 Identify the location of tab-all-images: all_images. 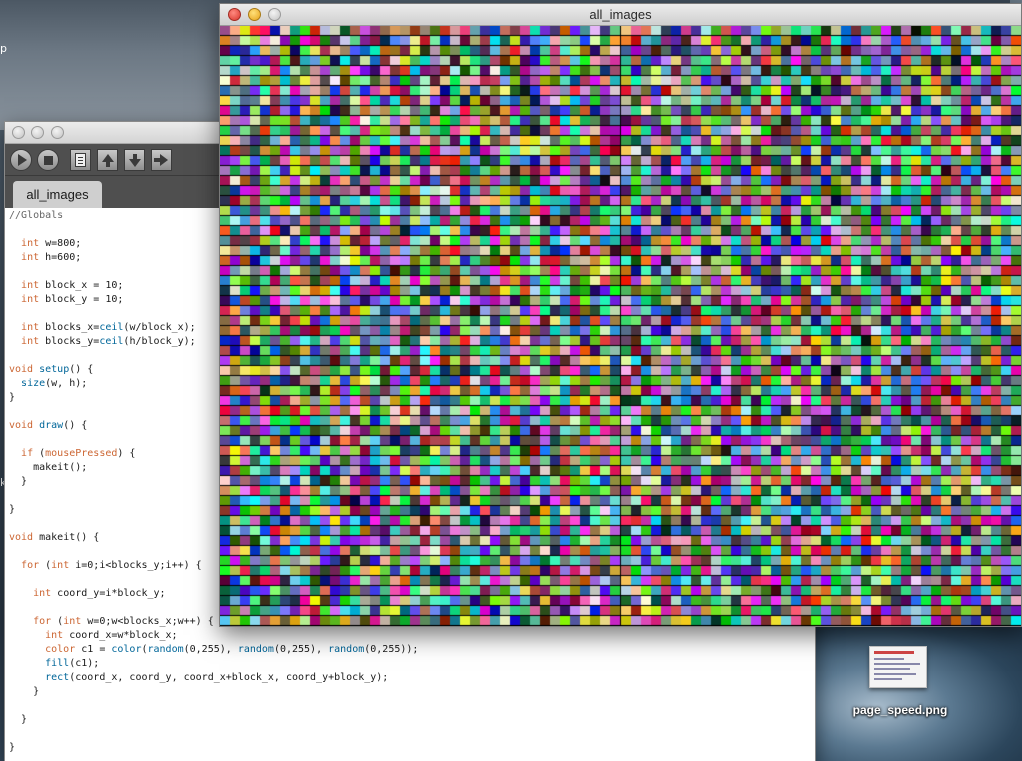
(57, 194).